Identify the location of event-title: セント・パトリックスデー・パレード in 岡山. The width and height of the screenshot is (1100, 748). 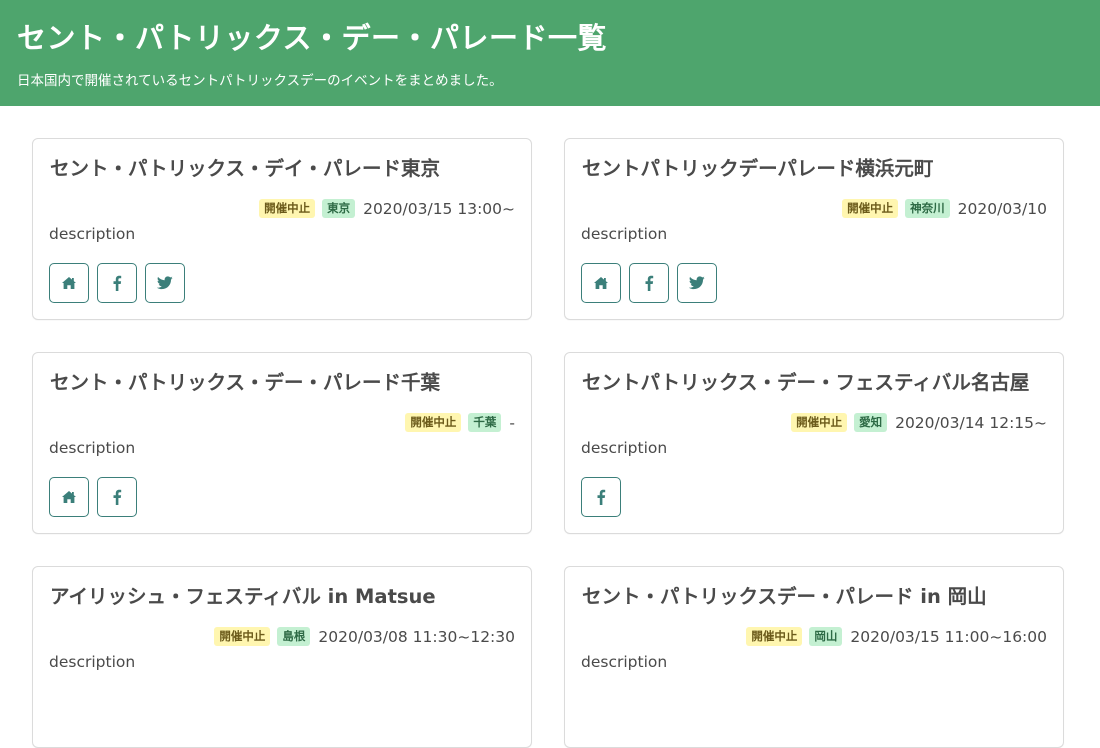
(784, 596).